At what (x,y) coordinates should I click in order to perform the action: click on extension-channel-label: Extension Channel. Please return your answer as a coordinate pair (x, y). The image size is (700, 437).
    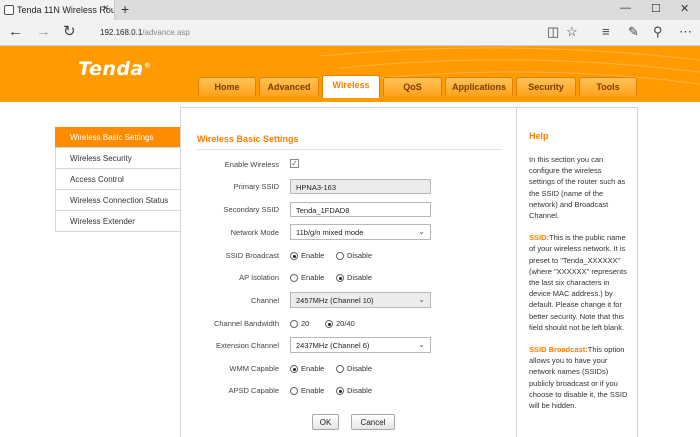
    Looking at the image, I should click on (247, 345).